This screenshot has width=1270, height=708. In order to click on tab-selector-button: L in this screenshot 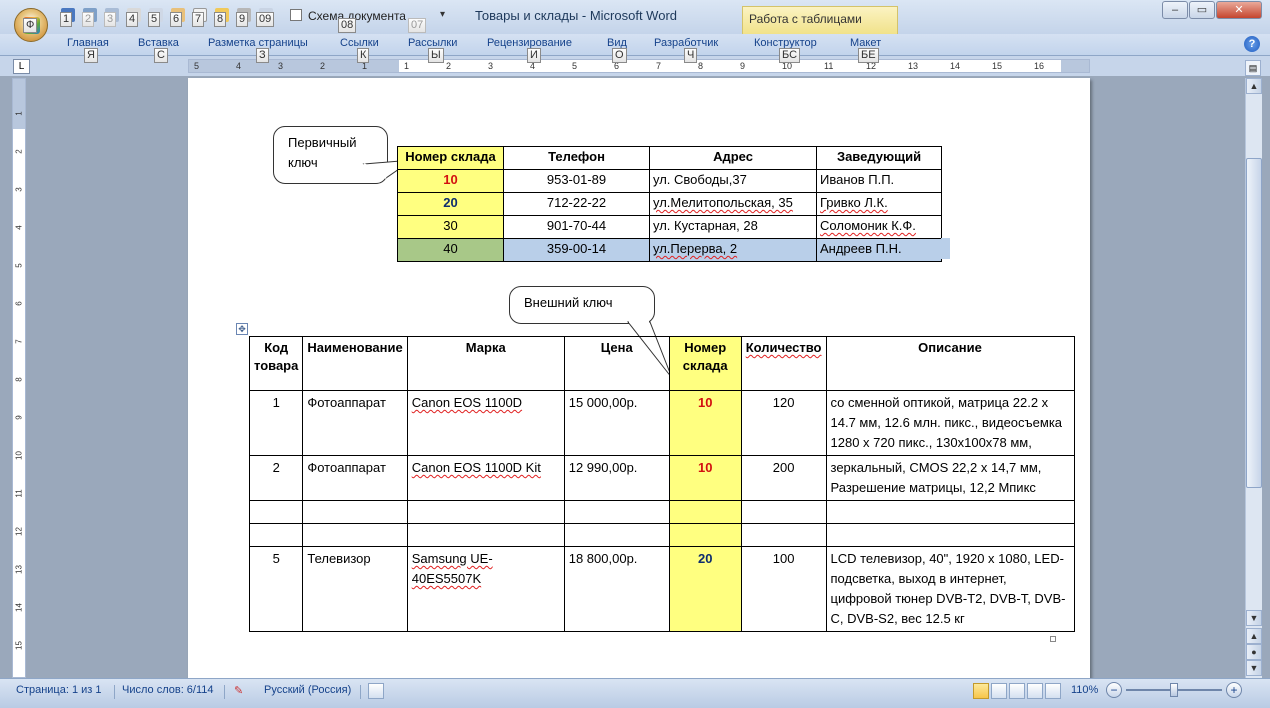, I will do `click(21, 66)`.